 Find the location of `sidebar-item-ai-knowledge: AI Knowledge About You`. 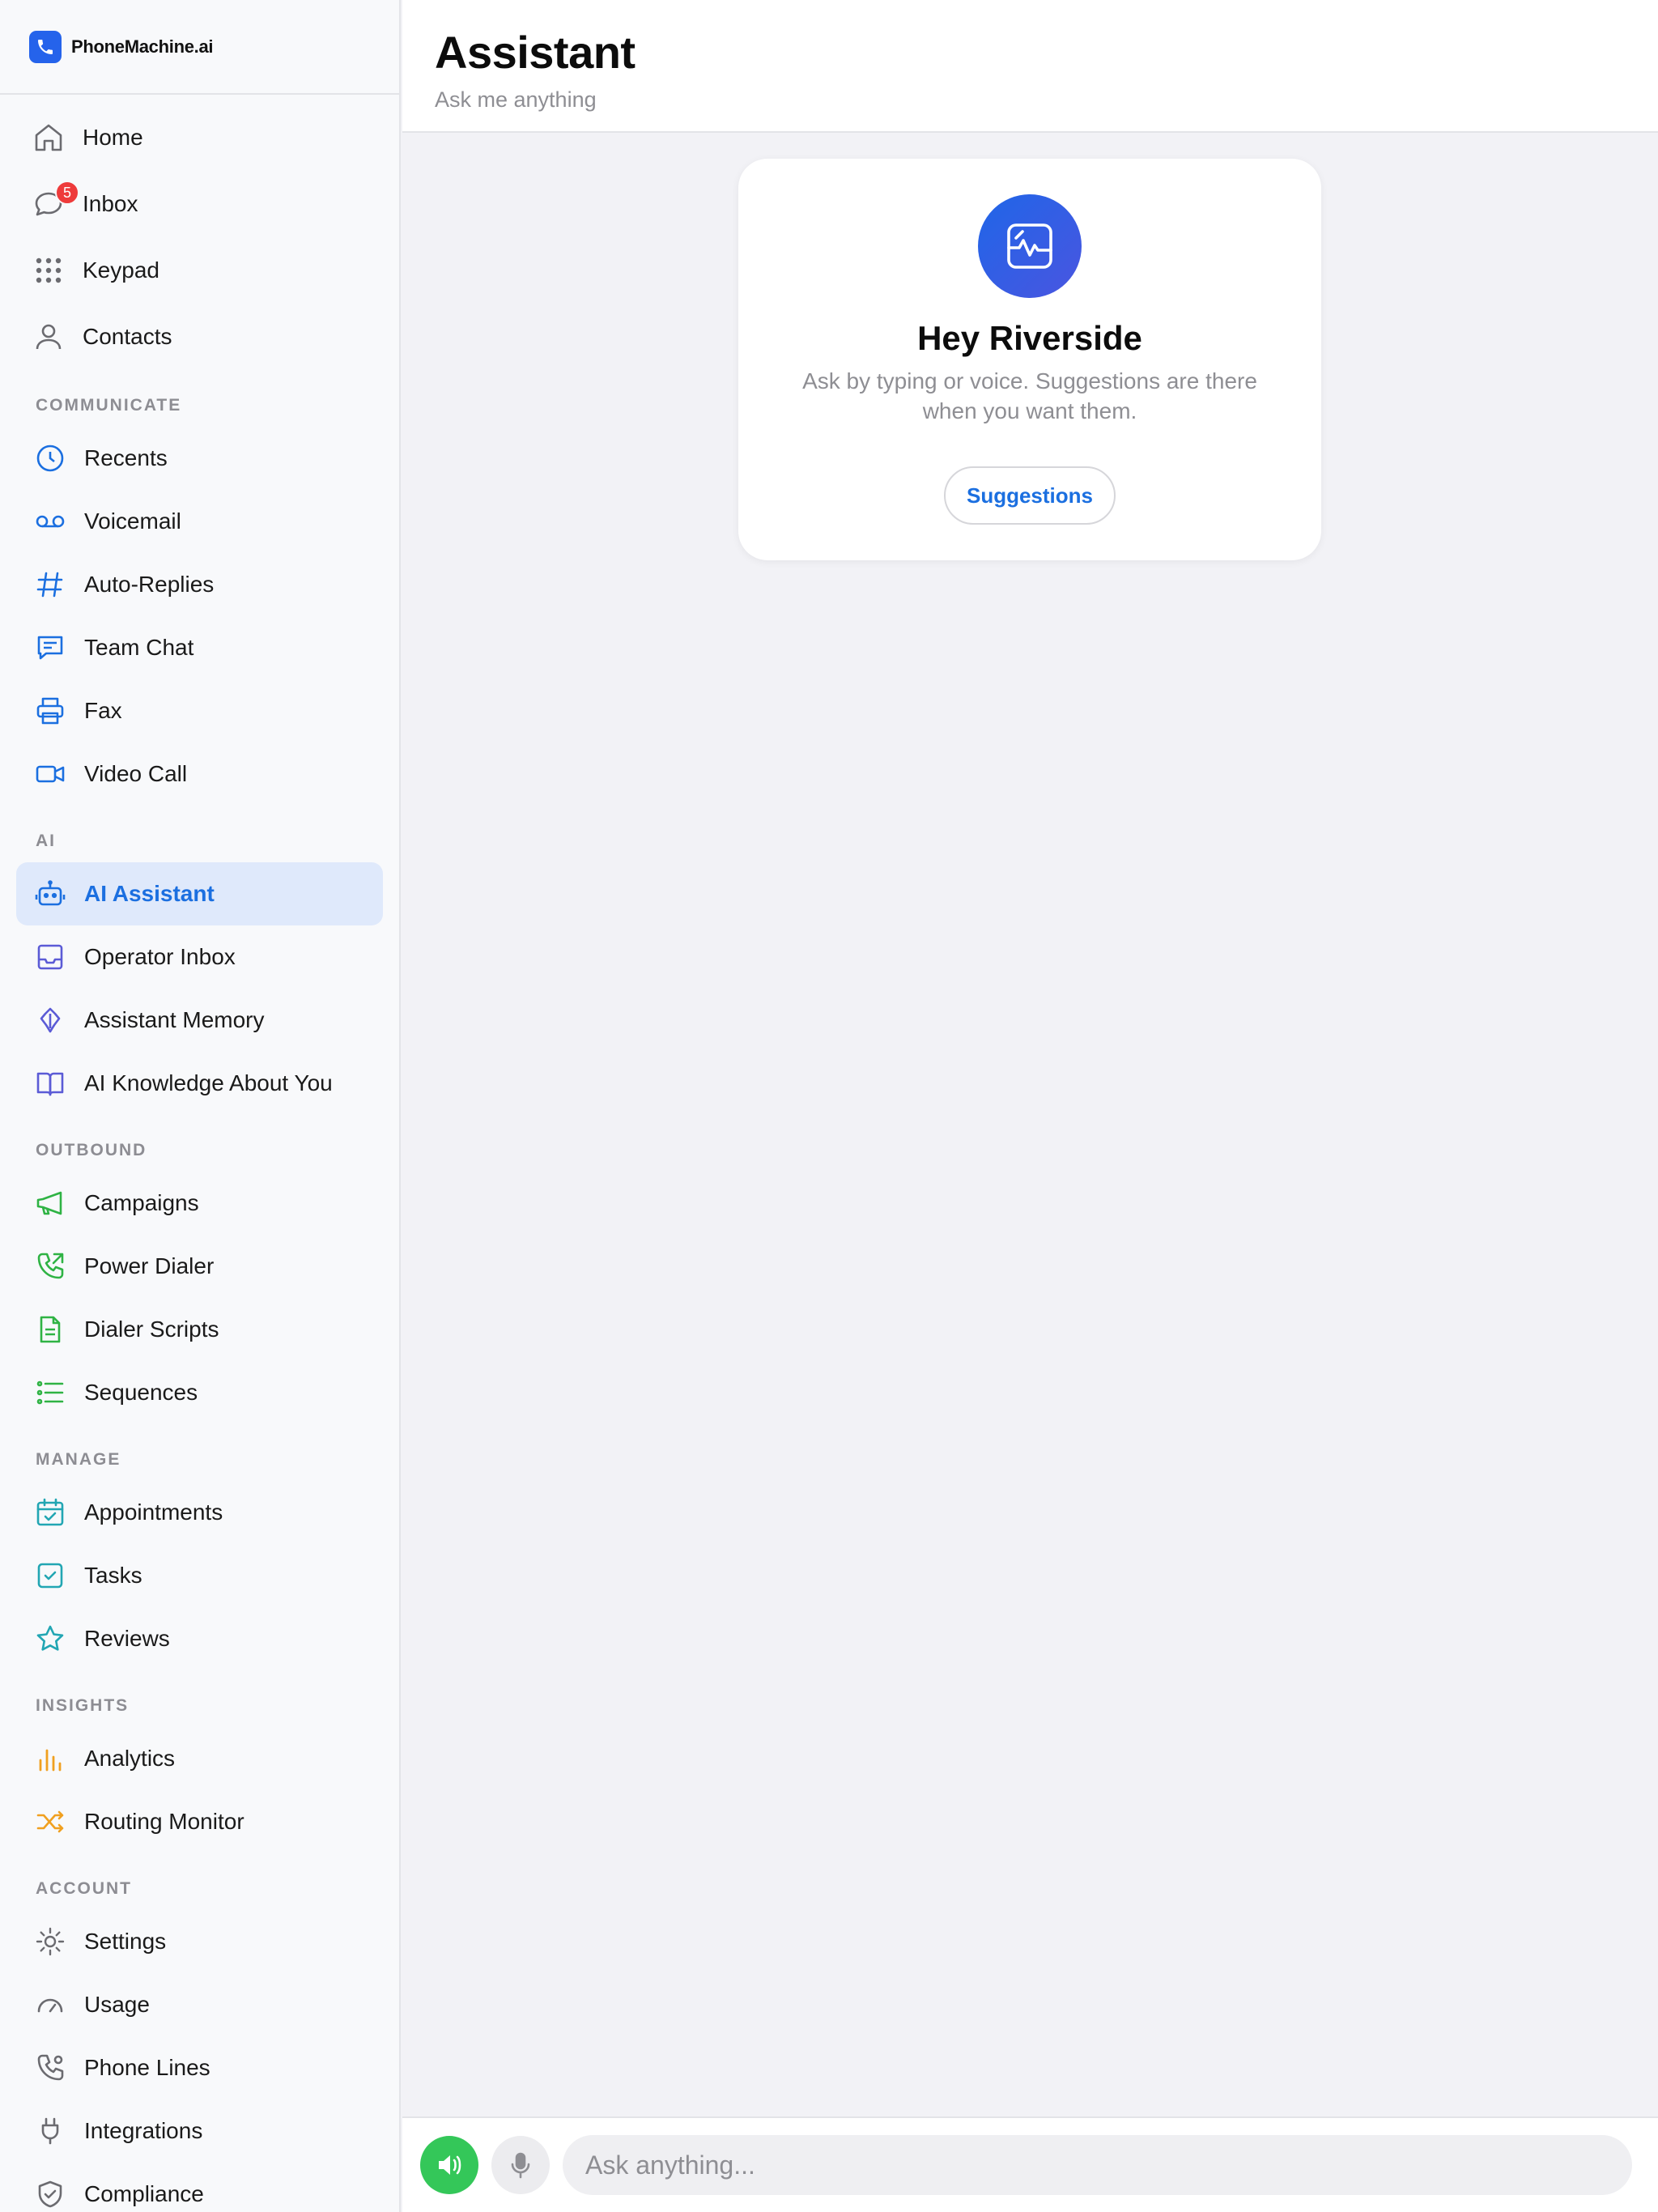

sidebar-item-ai-knowledge: AI Knowledge About You is located at coordinates (199, 1084).